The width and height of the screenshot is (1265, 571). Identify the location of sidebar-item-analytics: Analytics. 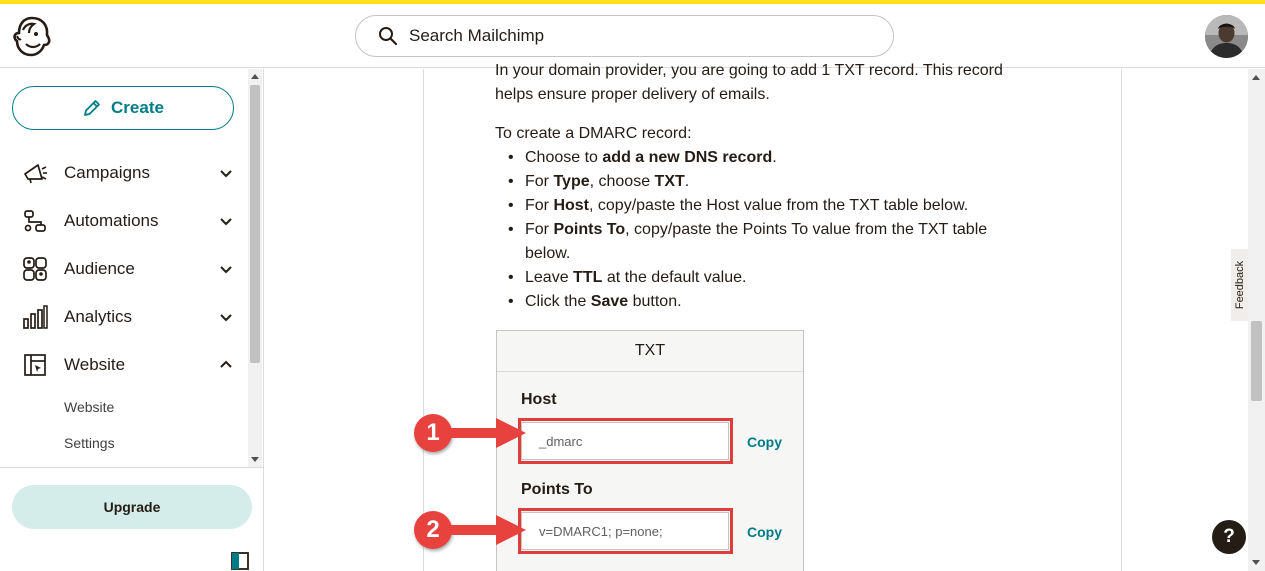
(128, 317).